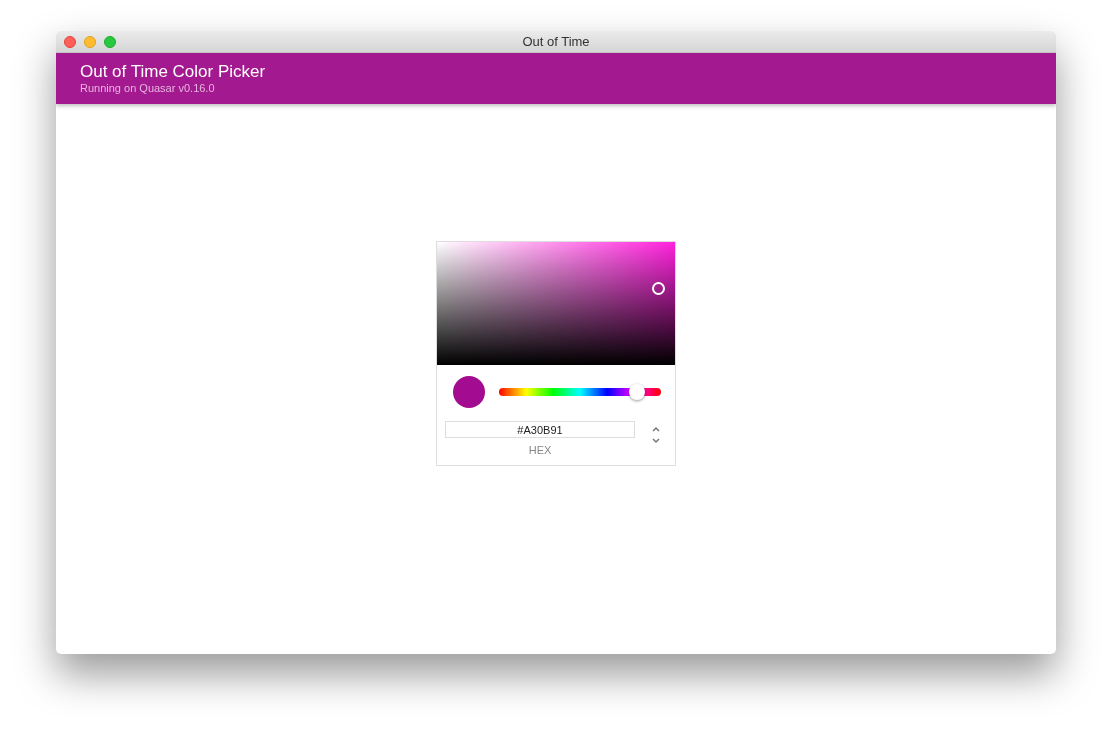 Image resolution: width=1112 pixels, height=734 pixels. What do you see at coordinates (70, 42) in the screenshot?
I see `close-button` at bounding box center [70, 42].